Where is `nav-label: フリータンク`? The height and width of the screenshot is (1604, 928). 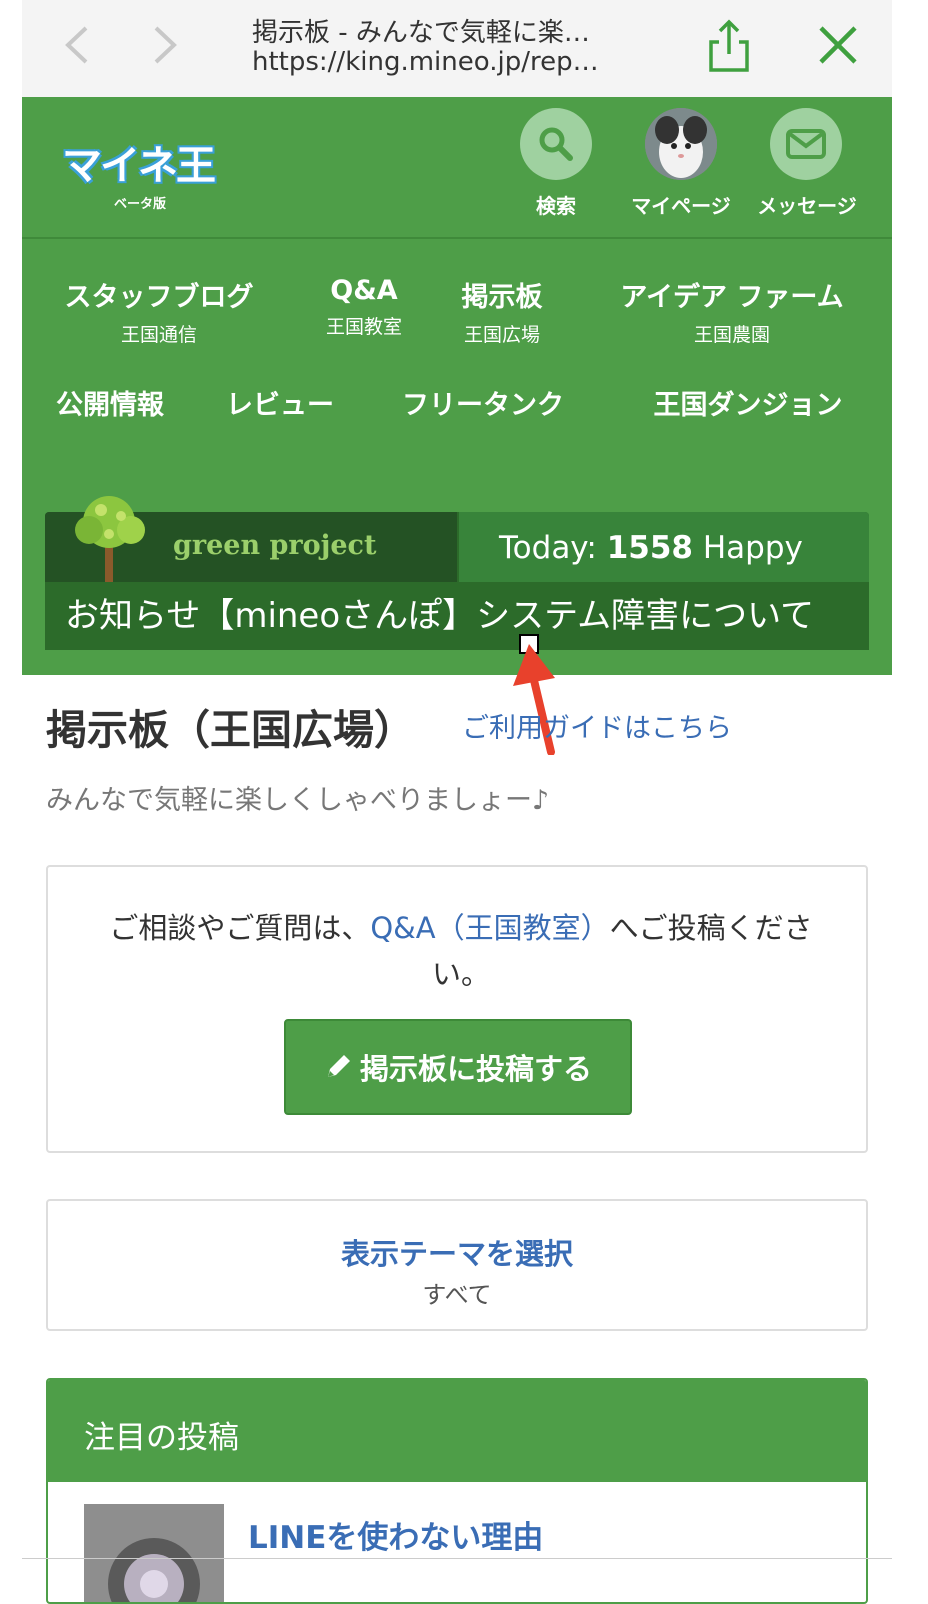
nav-label: フリータンク is located at coordinates (483, 405).